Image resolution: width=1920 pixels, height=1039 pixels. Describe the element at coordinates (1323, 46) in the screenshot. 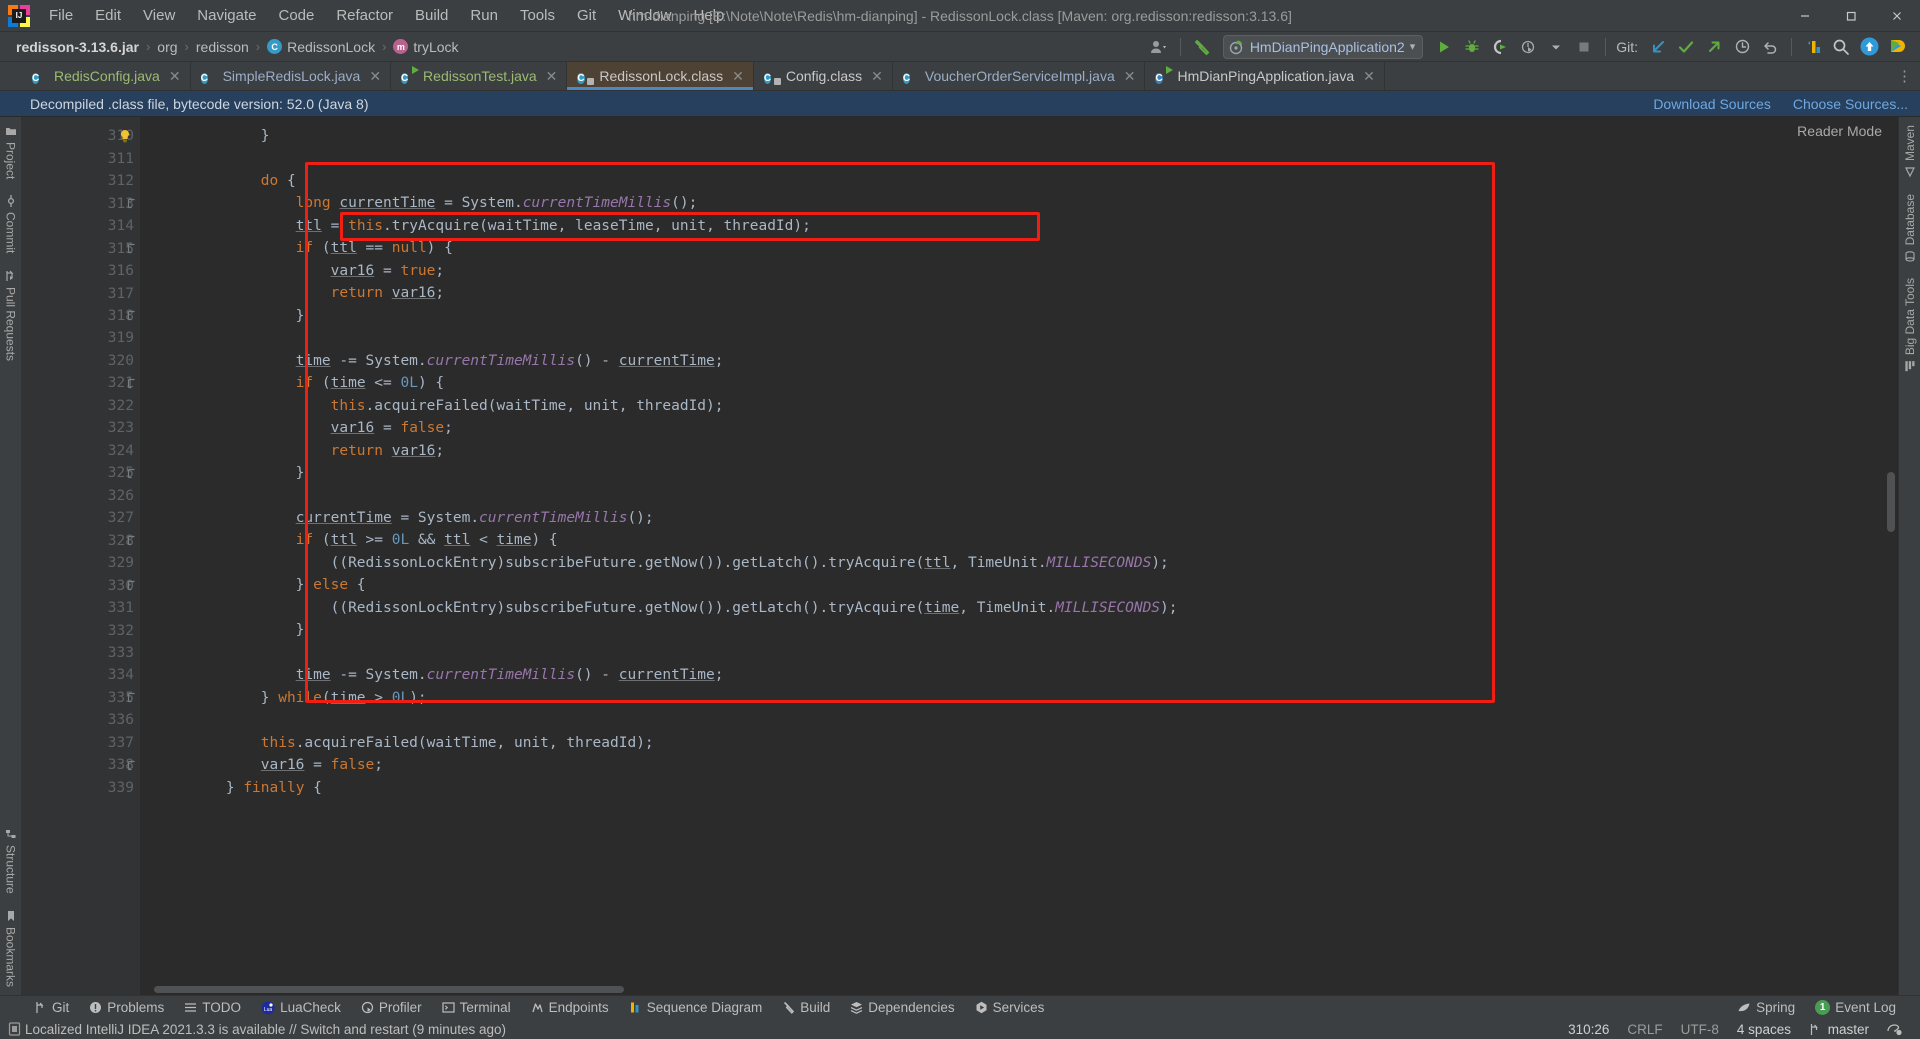

I see `run-configuration-selector: HmDianPingApplication2 ▾` at that location.